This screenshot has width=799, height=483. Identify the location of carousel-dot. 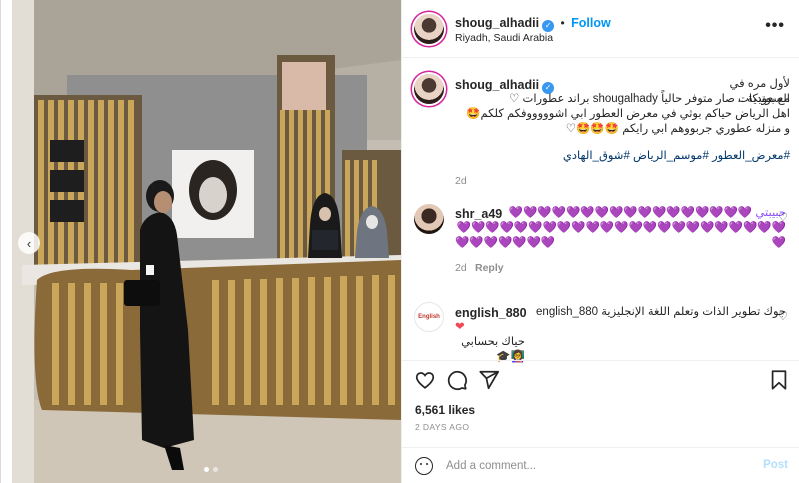
(215, 469).